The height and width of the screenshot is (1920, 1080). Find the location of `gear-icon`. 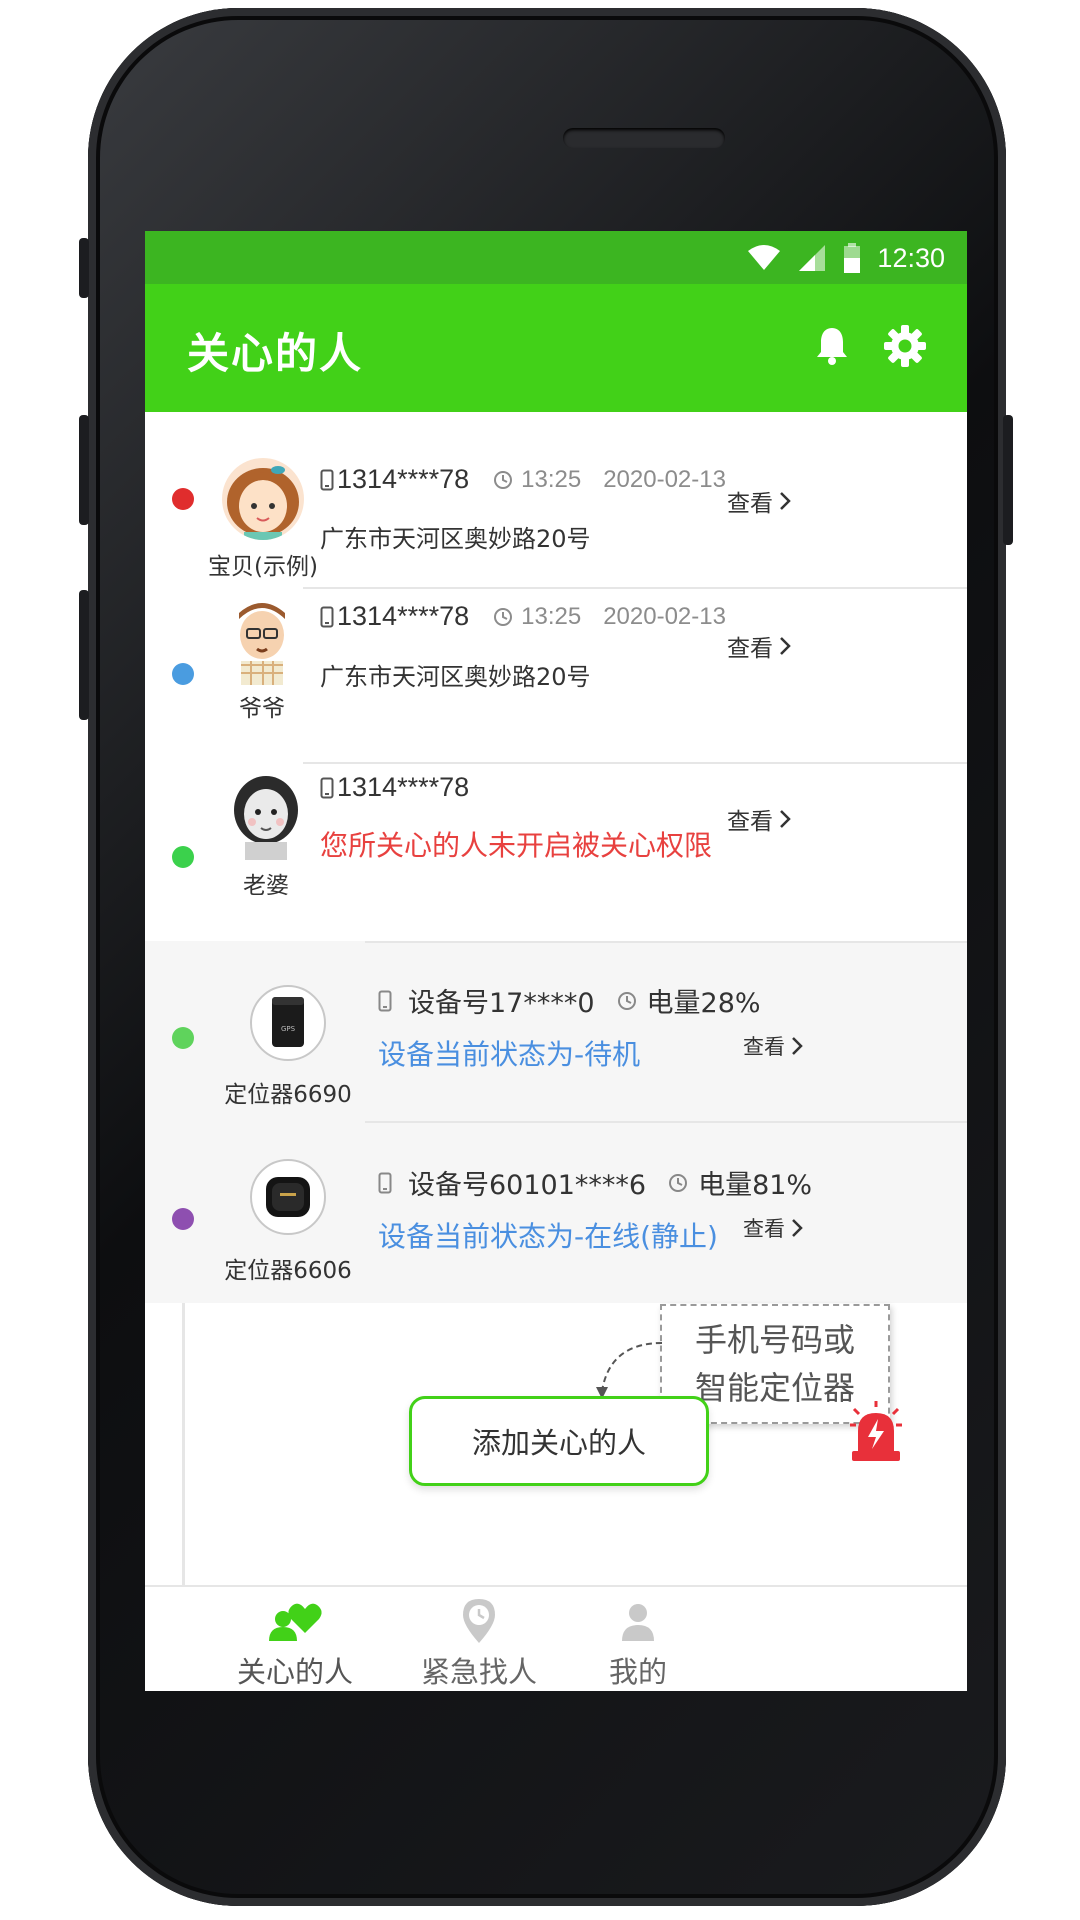

gear-icon is located at coordinates (905, 346).